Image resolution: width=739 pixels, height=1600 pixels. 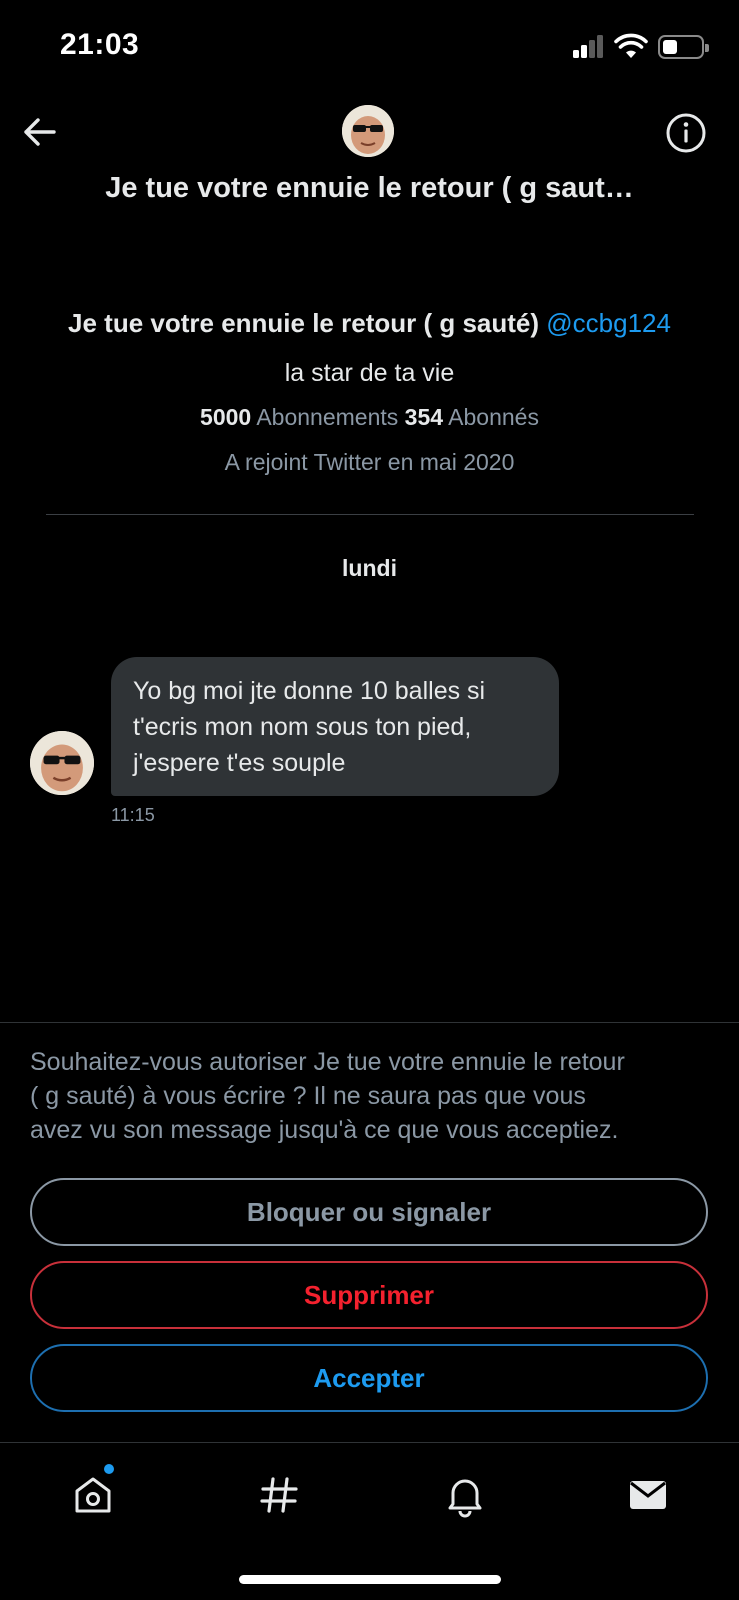 What do you see at coordinates (93, 1495) in the screenshot?
I see `home-icon` at bounding box center [93, 1495].